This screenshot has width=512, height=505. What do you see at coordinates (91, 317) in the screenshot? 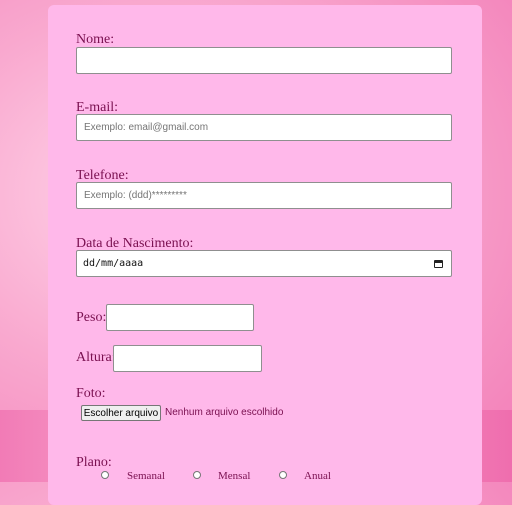
I see `peso-label: Peso:` at bounding box center [91, 317].